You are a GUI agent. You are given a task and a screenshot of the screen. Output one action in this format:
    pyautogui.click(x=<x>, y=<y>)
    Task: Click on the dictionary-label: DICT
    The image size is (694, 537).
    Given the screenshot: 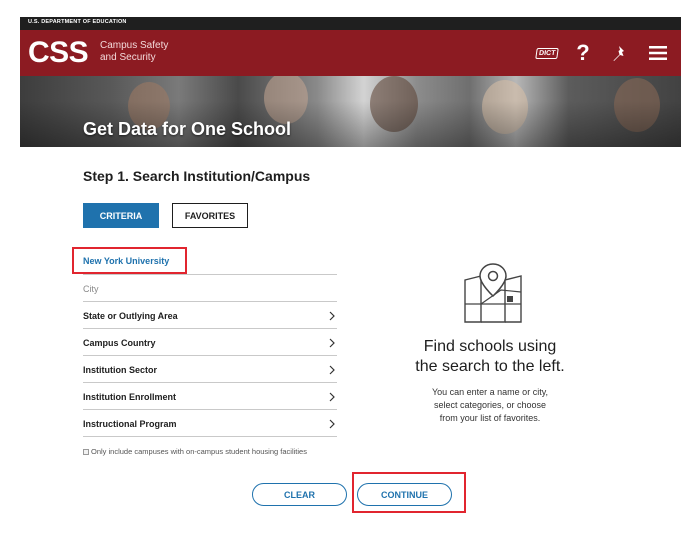 What is the action you would take?
    pyautogui.click(x=547, y=53)
    